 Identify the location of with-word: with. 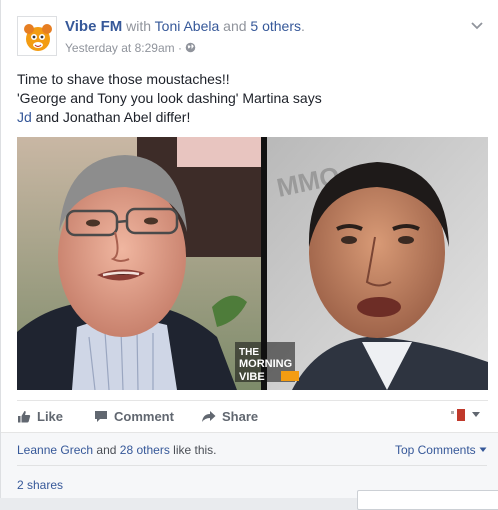
(139, 26).